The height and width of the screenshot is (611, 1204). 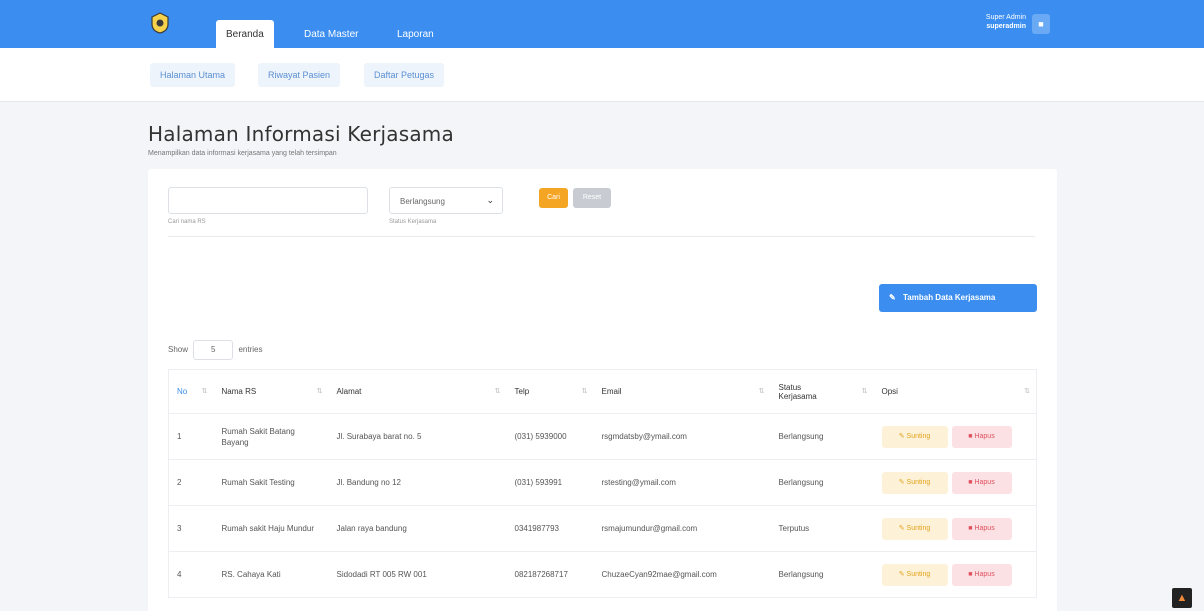 What do you see at coordinates (191, 436) in the screenshot?
I see `cell-no: 1` at bounding box center [191, 436].